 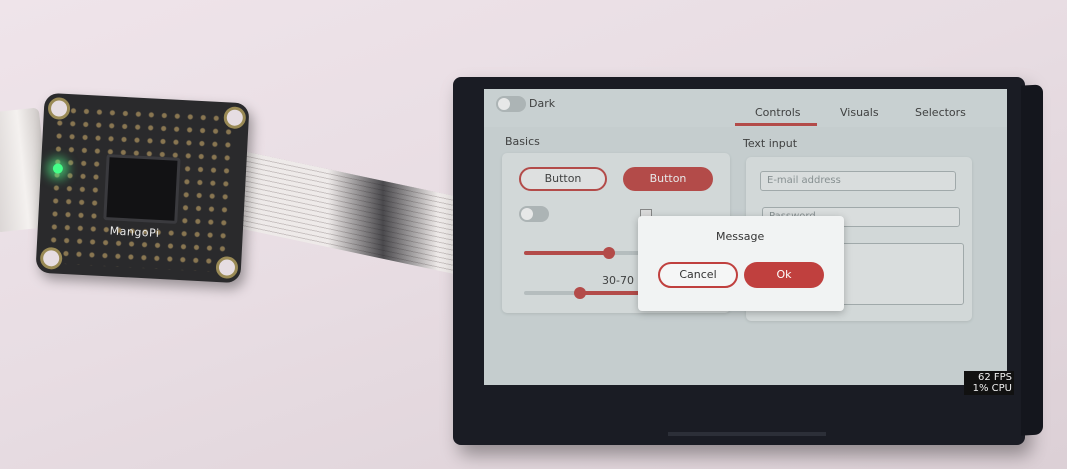 I want to click on soc-chip, so click(x=142, y=189).